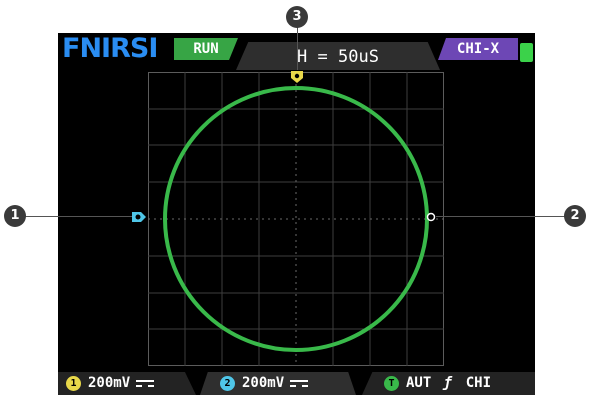  Describe the element at coordinates (227, 383) in the screenshot. I see `ch2-badge: 2` at that location.